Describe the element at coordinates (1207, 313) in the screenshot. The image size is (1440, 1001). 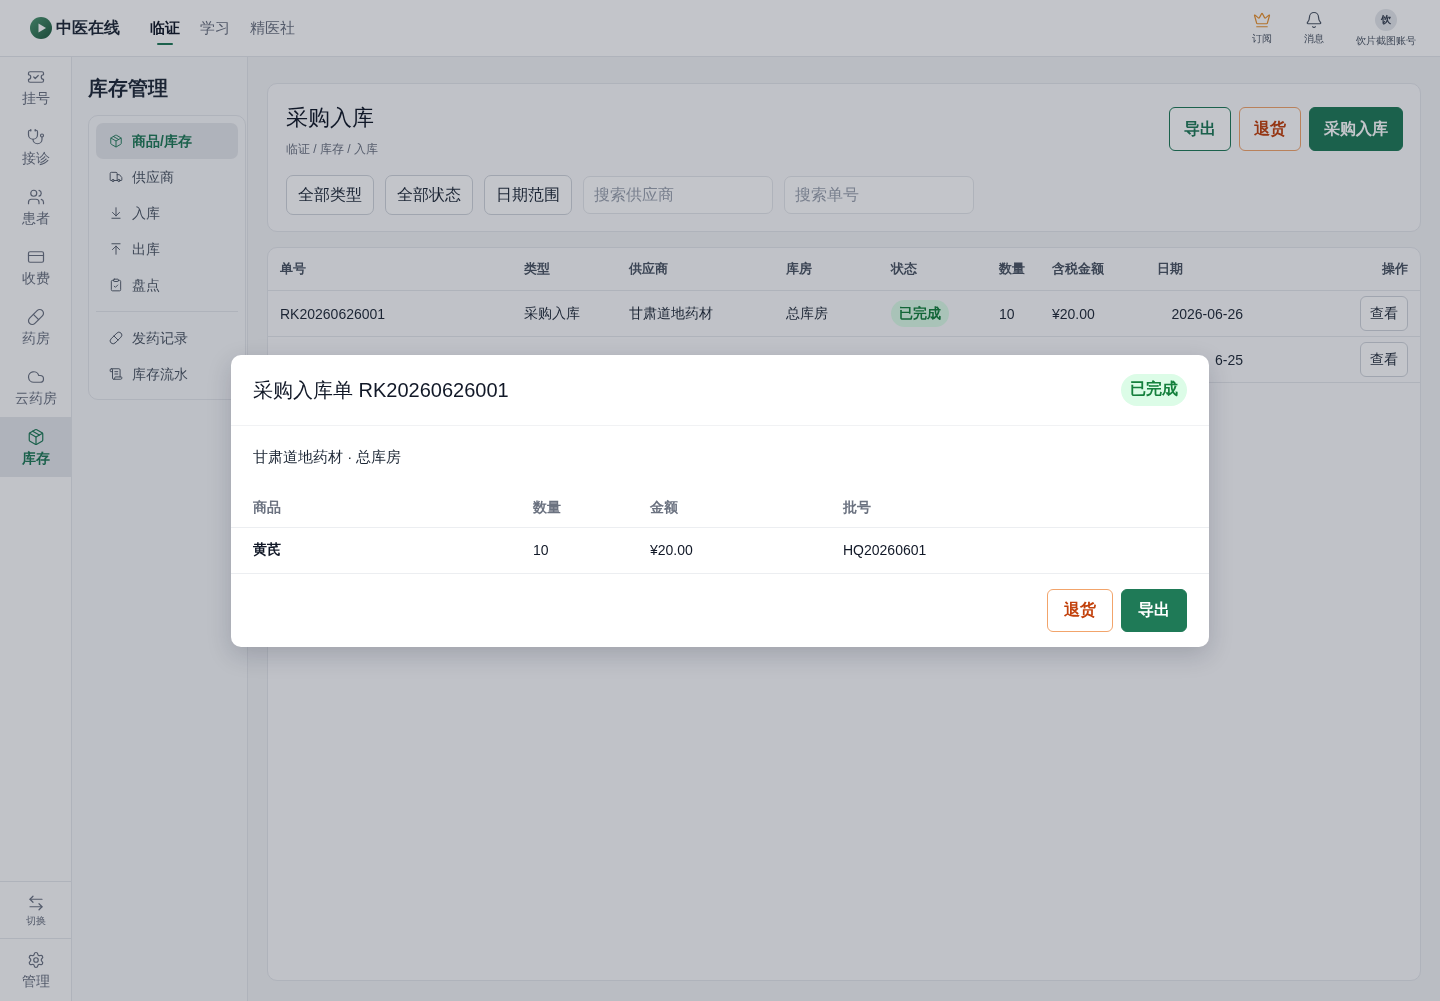
I see `date-value: 2026-06-26` at that location.